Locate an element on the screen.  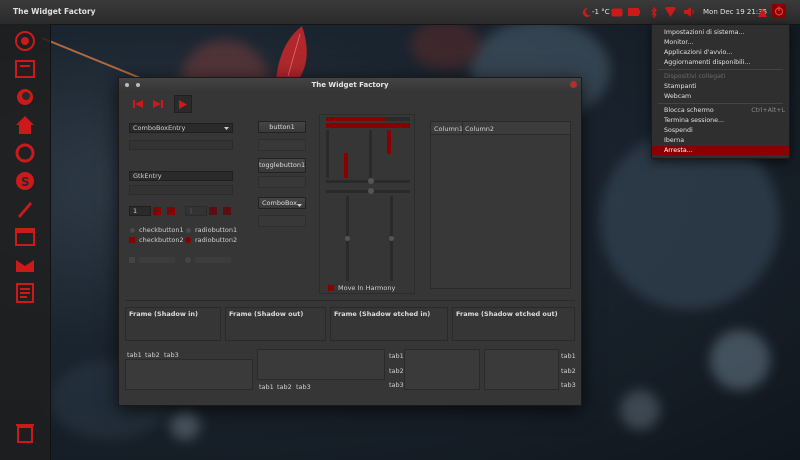
menu-item-hibernate: Iberna is located at coordinates (720, 140).